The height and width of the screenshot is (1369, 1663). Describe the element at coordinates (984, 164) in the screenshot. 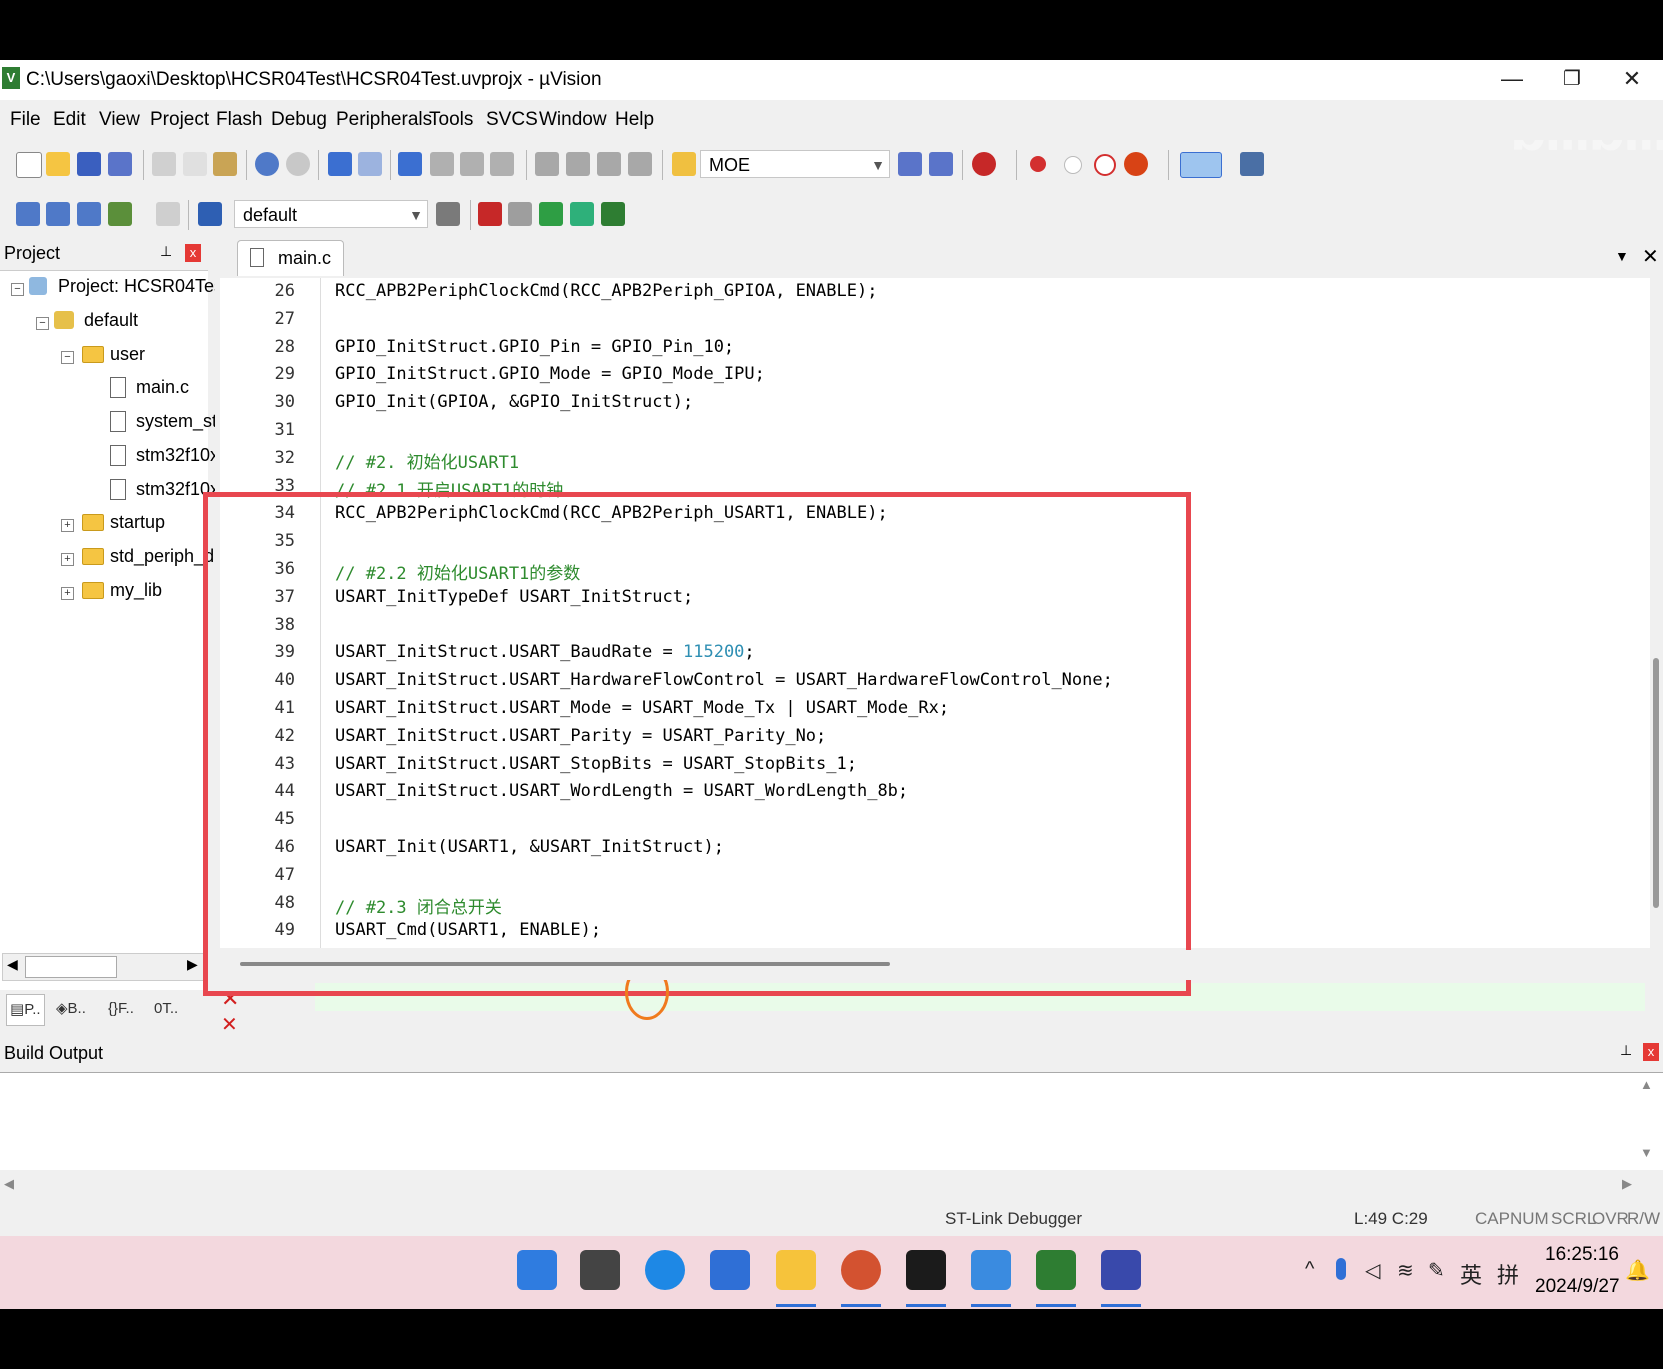

I see `debug-session-icon` at that location.